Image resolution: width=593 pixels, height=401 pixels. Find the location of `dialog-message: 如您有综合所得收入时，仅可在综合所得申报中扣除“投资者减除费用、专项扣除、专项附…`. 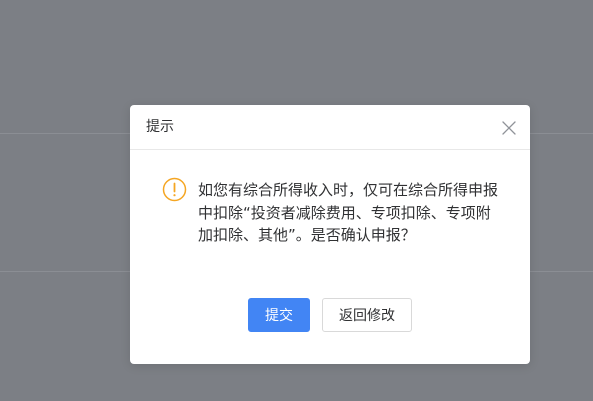

dialog-message: 如您有综合所得收入时，仅可在综合所得申报中扣除“投资者减除费用、专项扣除、专项附… is located at coordinates (348, 212).